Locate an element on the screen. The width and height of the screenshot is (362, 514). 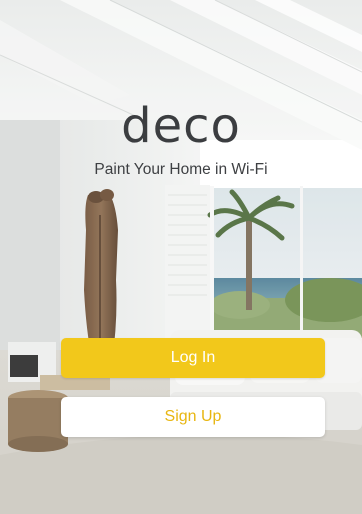
sign-up-button: Sign Up is located at coordinates (193, 417).